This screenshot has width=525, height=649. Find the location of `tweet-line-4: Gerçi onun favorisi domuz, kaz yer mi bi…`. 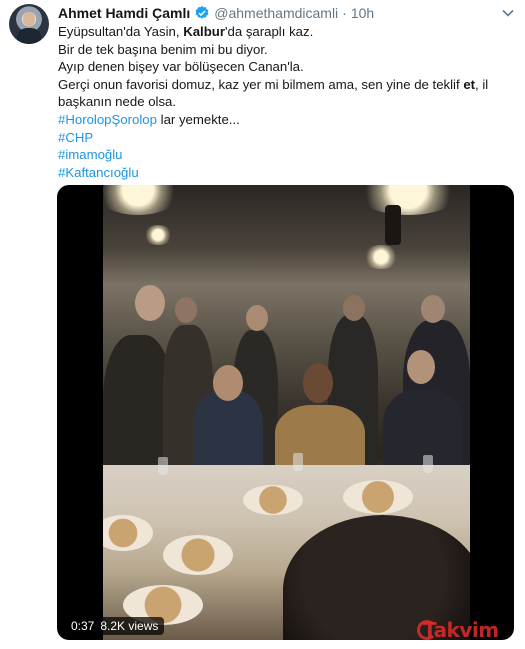

tweet-line-4: Gerçi onun favorisi domuz, kaz yer mi bi… is located at coordinates (285, 85).